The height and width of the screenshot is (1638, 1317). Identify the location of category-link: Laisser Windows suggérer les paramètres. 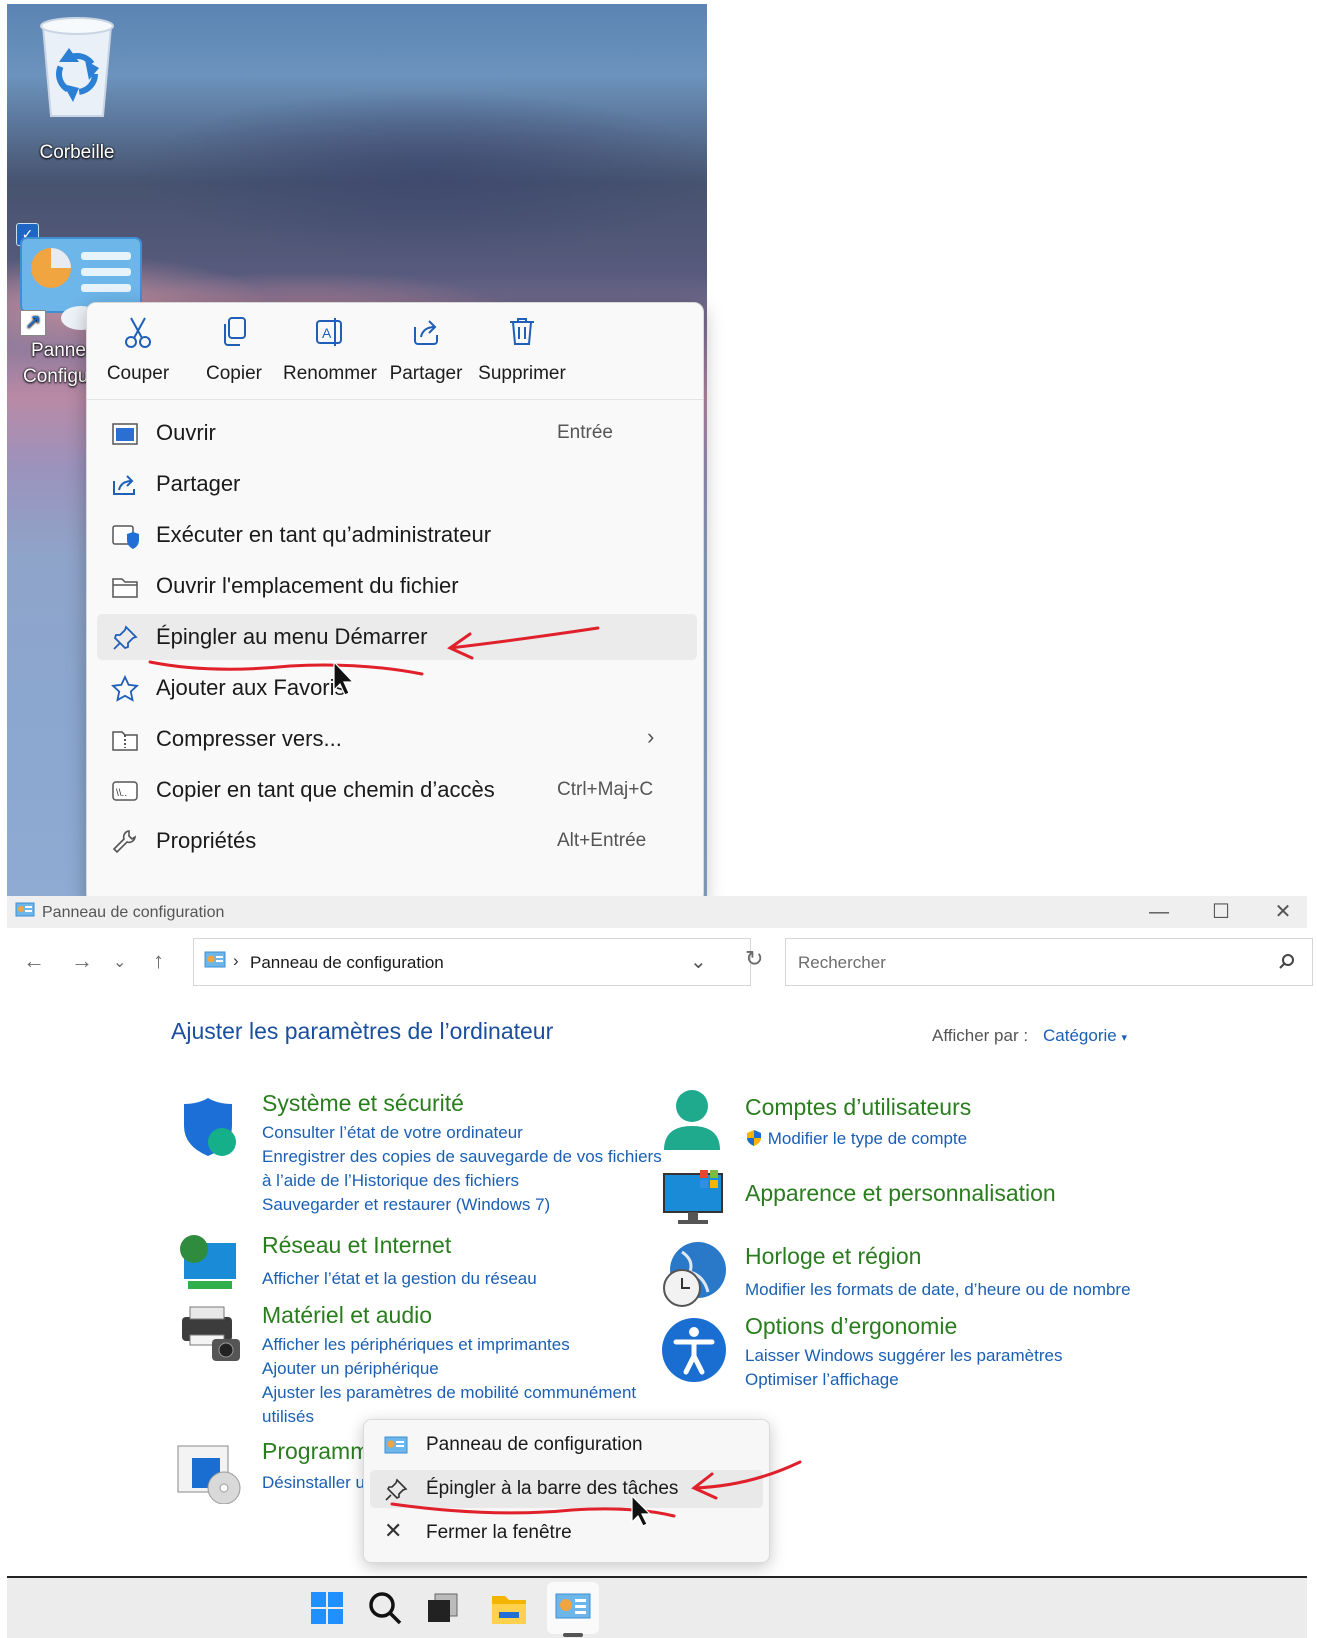
(903, 1356).